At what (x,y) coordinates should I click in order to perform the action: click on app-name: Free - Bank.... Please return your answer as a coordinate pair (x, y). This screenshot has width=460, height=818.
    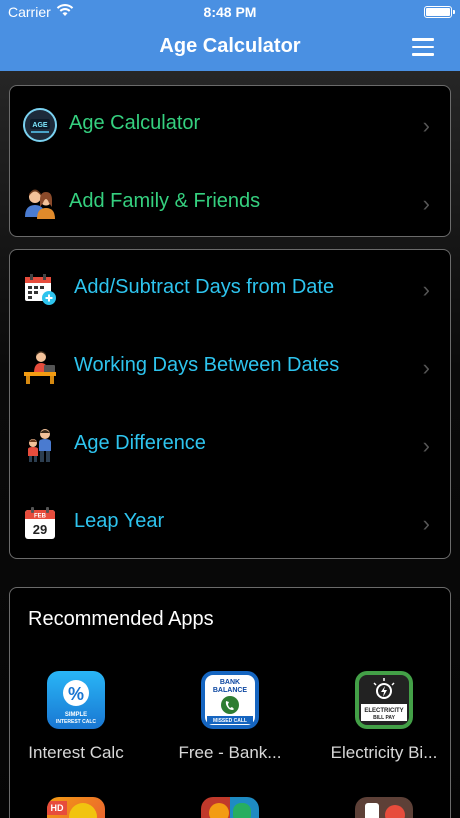
    Looking at the image, I should click on (230, 752).